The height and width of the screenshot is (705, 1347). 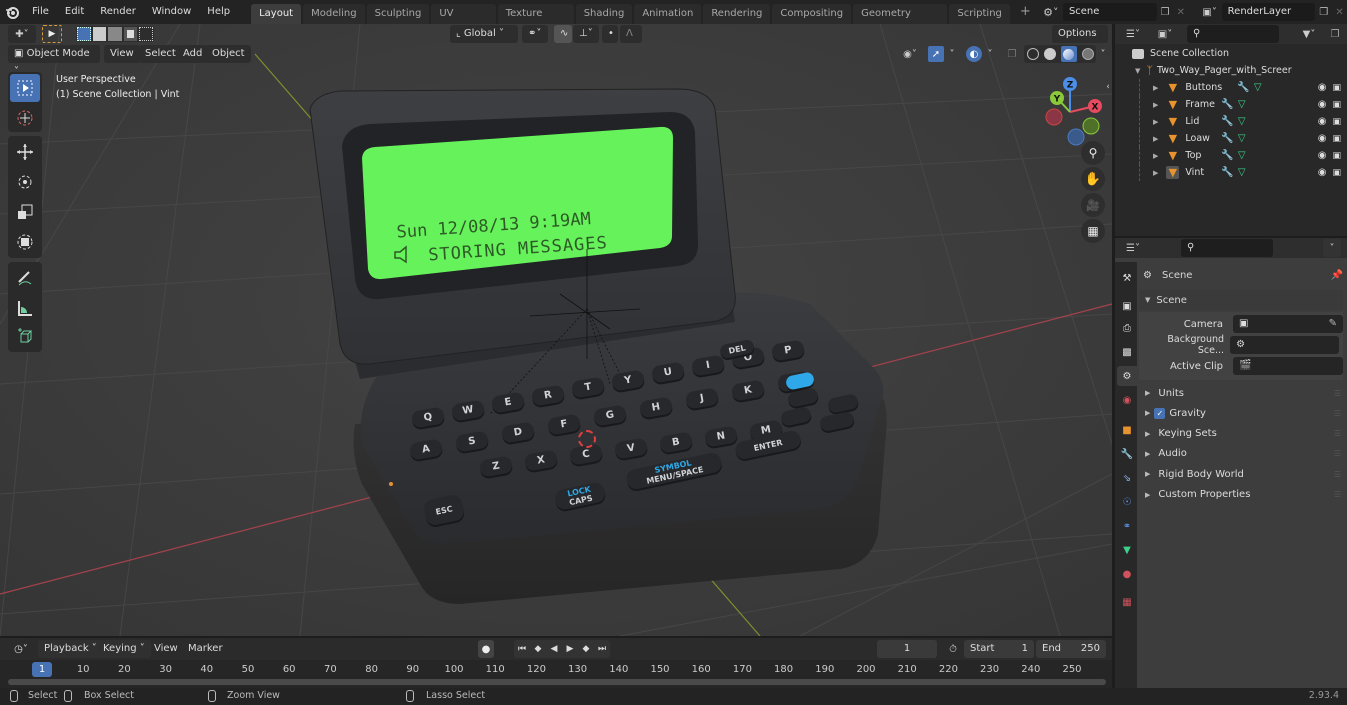 What do you see at coordinates (535, 34) in the screenshot?
I see `pivot-point-dropdown: ⚭˅` at bounding box center [535, 34].